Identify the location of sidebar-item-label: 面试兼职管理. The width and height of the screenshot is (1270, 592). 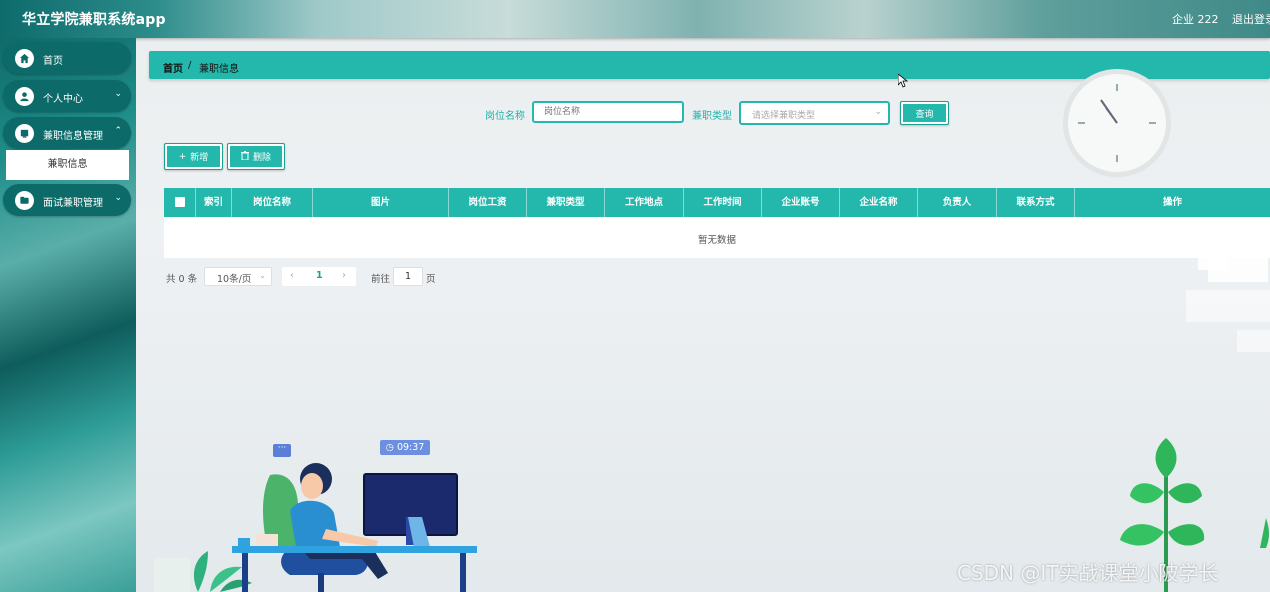
(73, 203).